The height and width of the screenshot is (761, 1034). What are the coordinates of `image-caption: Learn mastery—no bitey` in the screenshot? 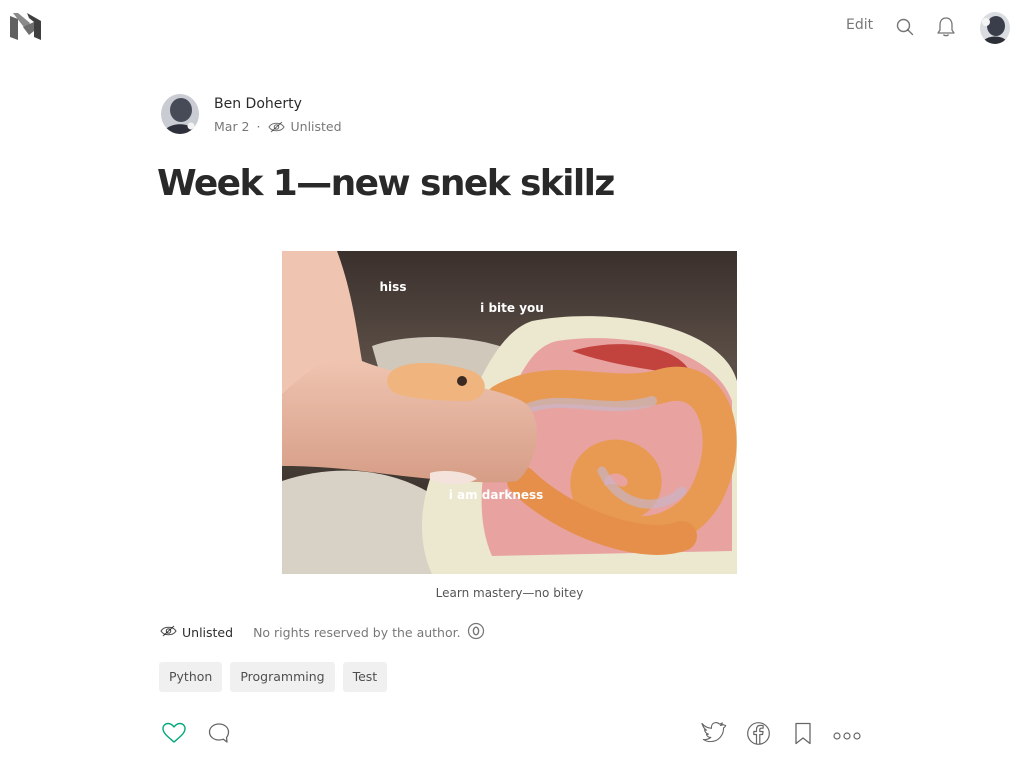 It's located at (509, 593).